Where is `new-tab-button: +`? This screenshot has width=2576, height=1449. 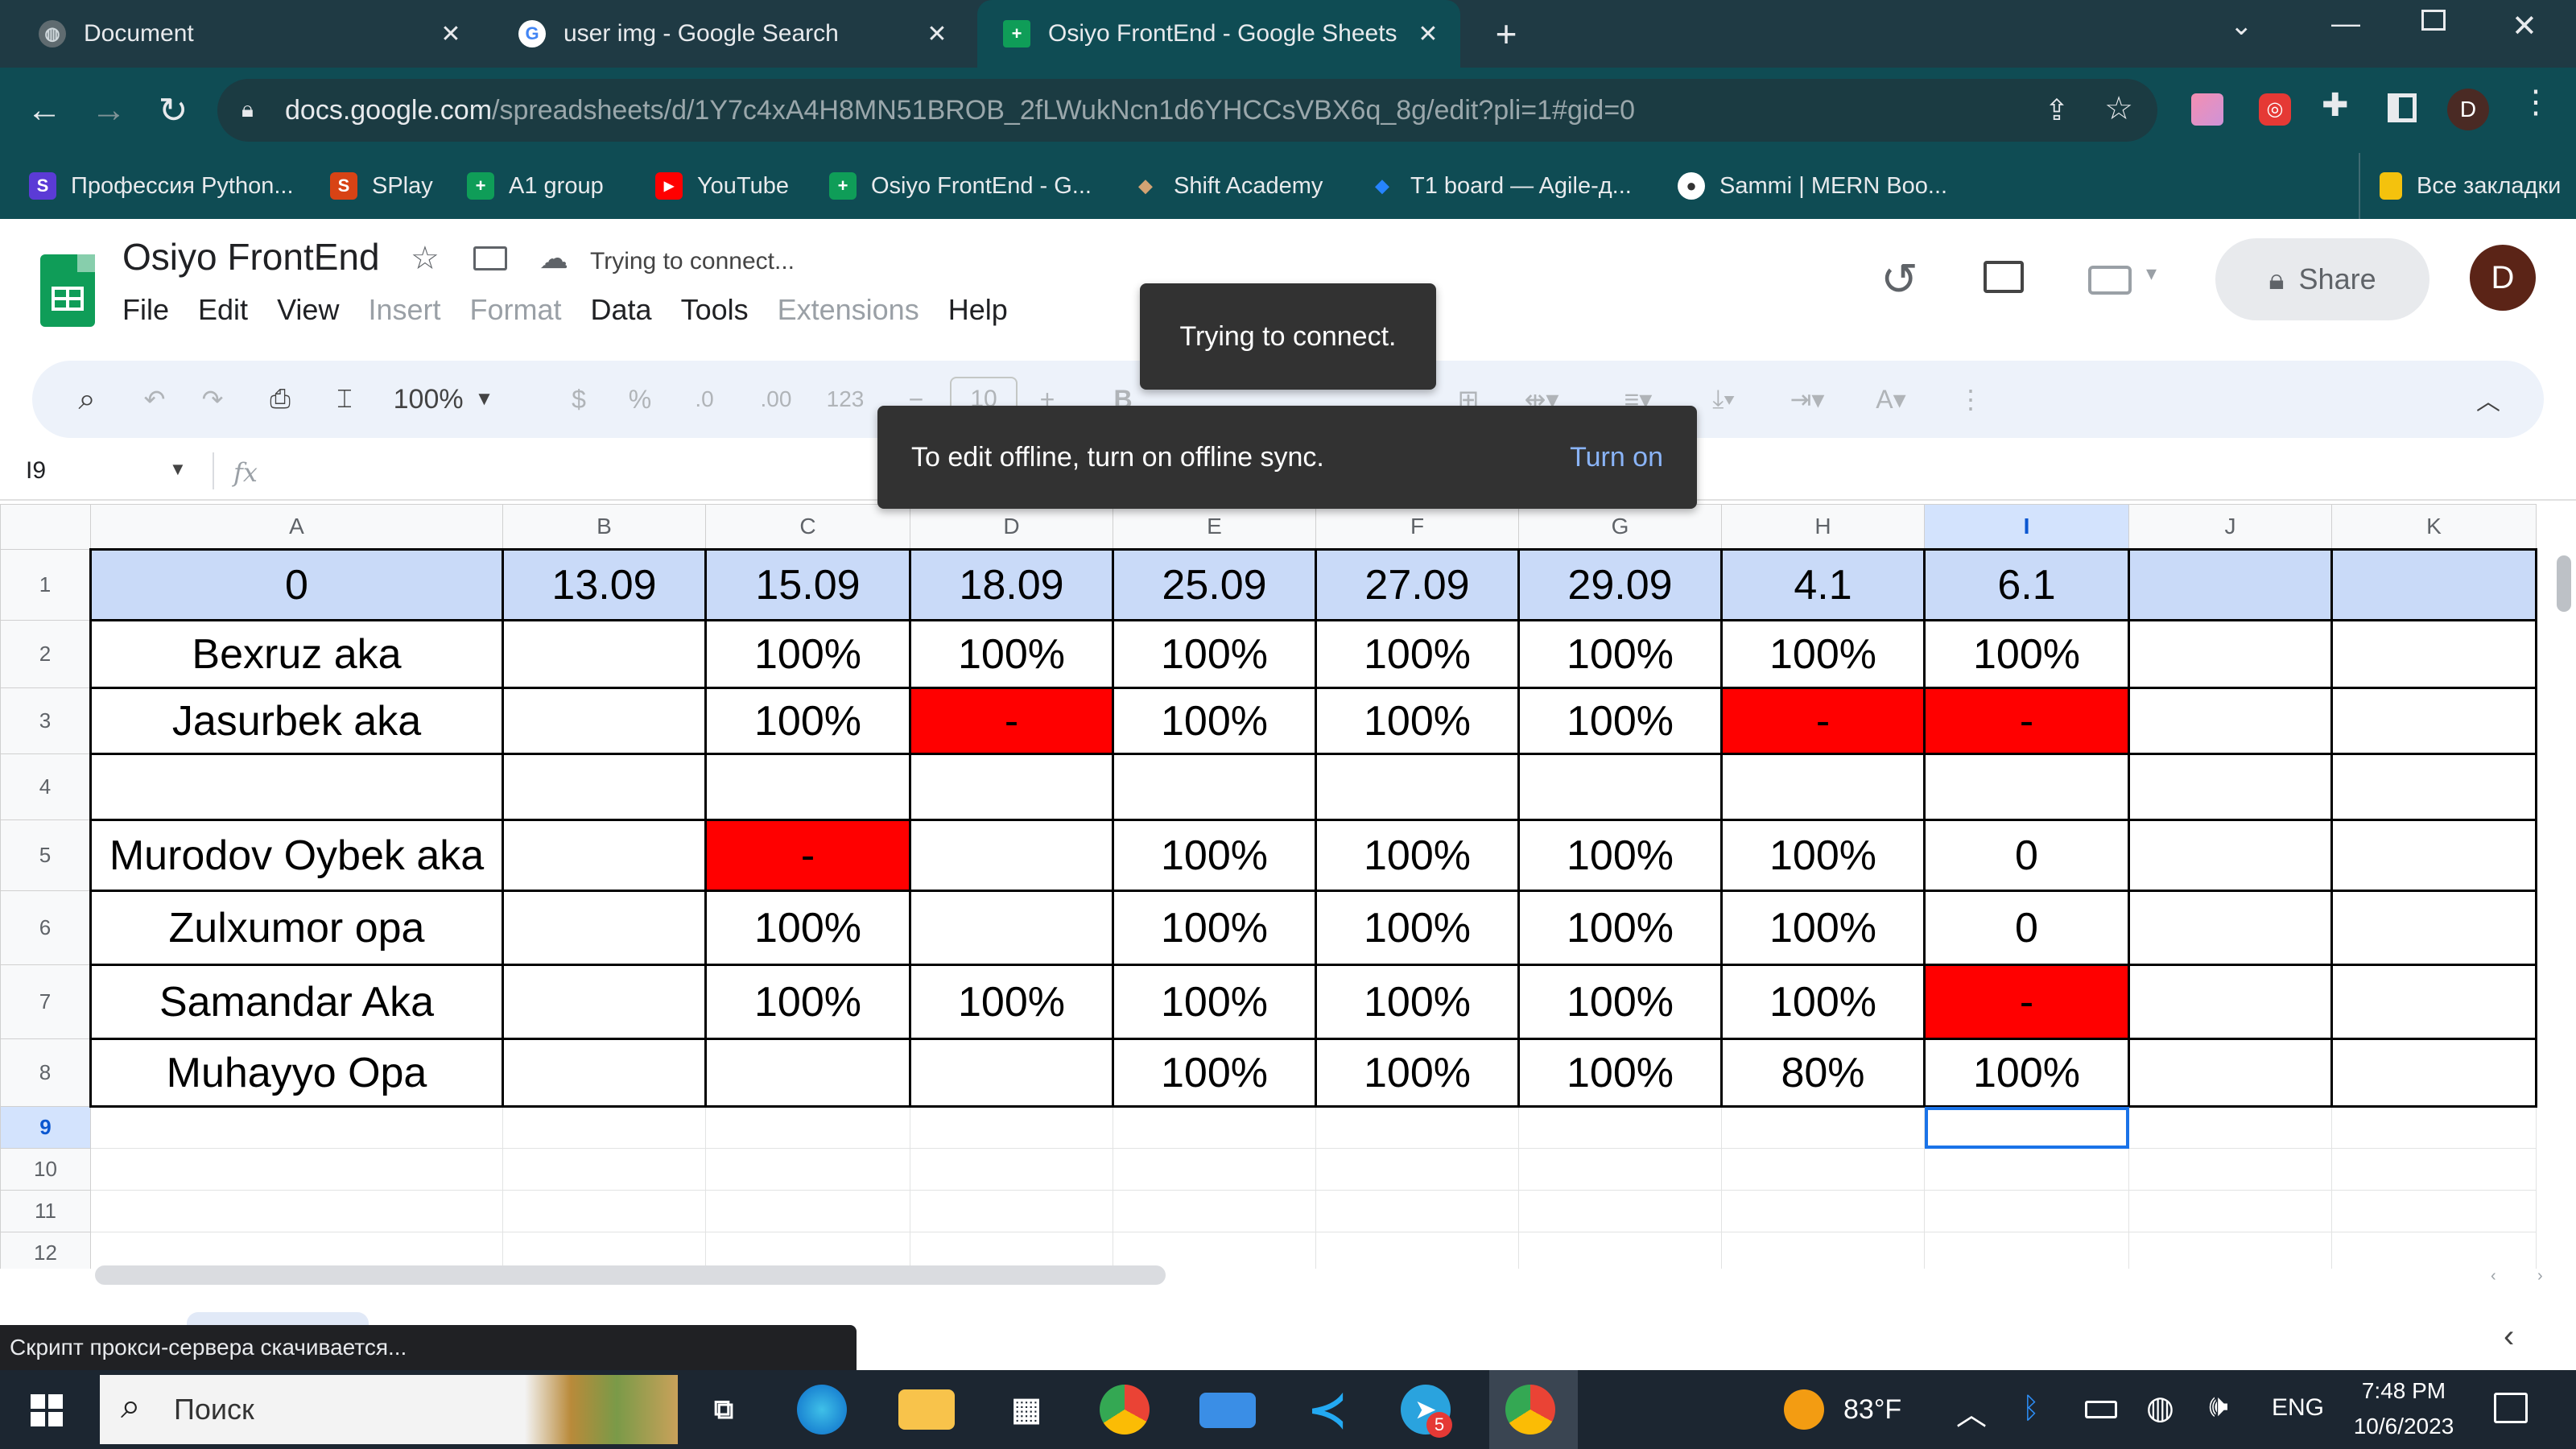 new-tab-button: + is located at coordinates (1506, 34).